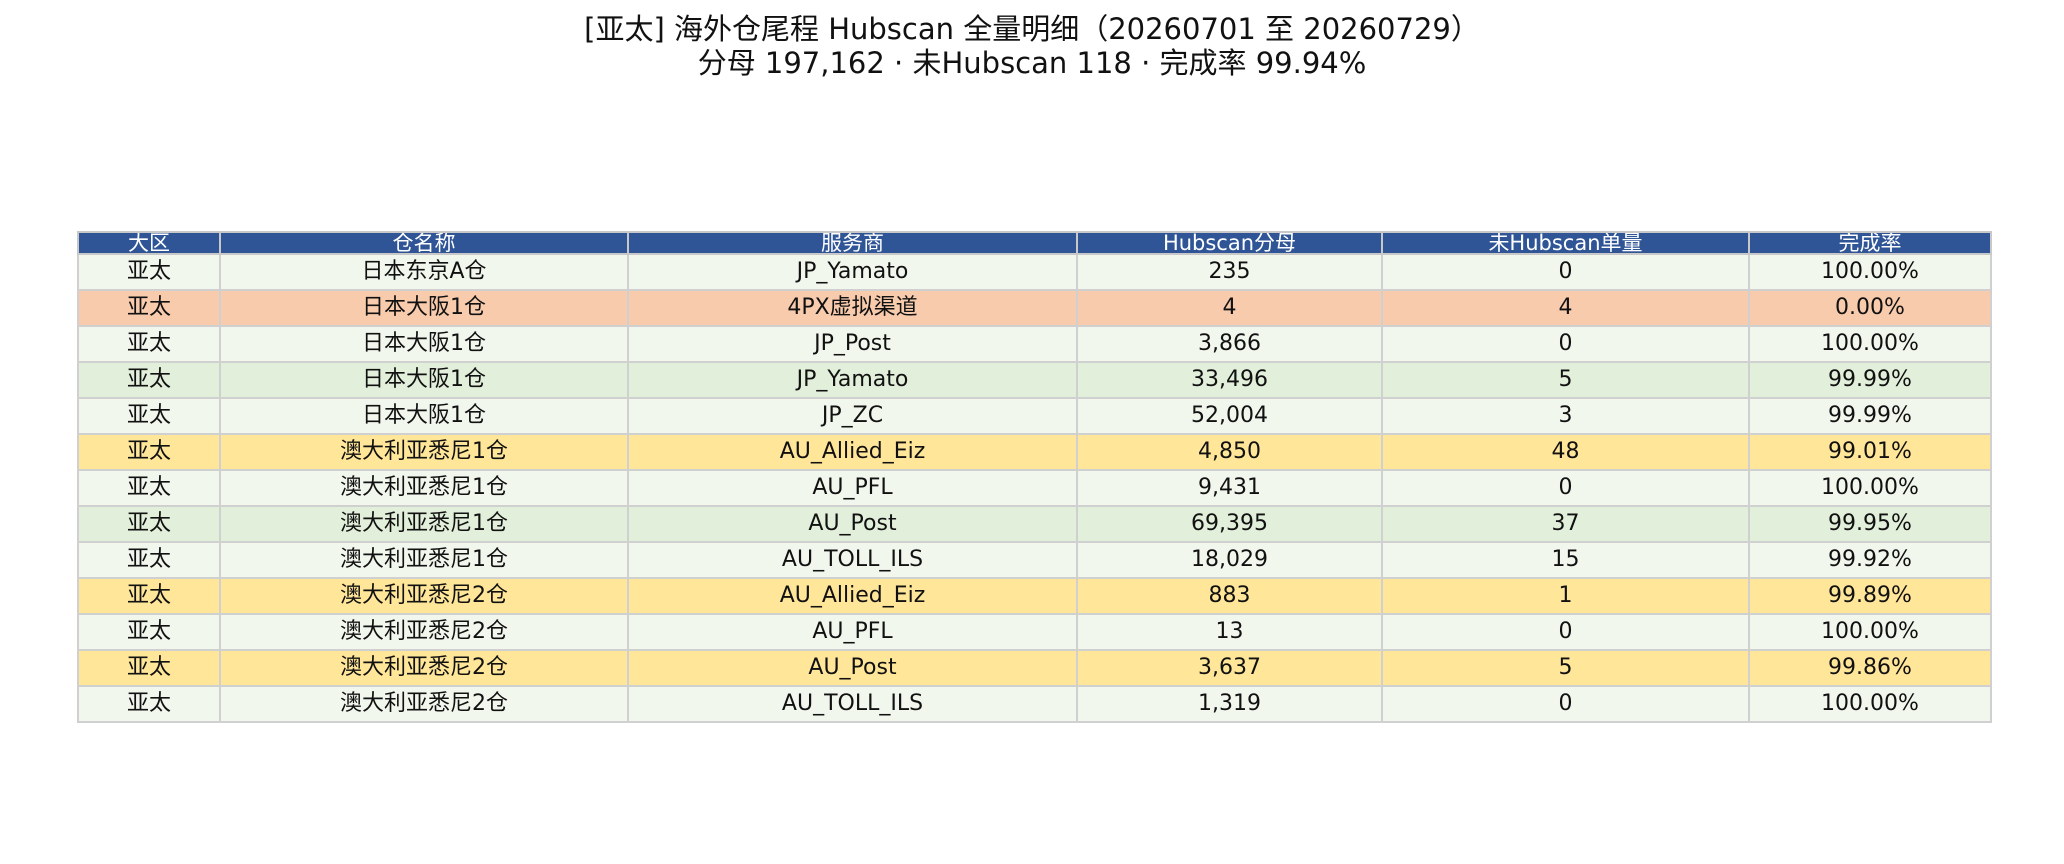 This screenshot has width=2064, height=864. I want to click on table-row: 亚太 日本大阪1仓 JP_Yamato 33,496 5 99.99%, so click(1034, 380).